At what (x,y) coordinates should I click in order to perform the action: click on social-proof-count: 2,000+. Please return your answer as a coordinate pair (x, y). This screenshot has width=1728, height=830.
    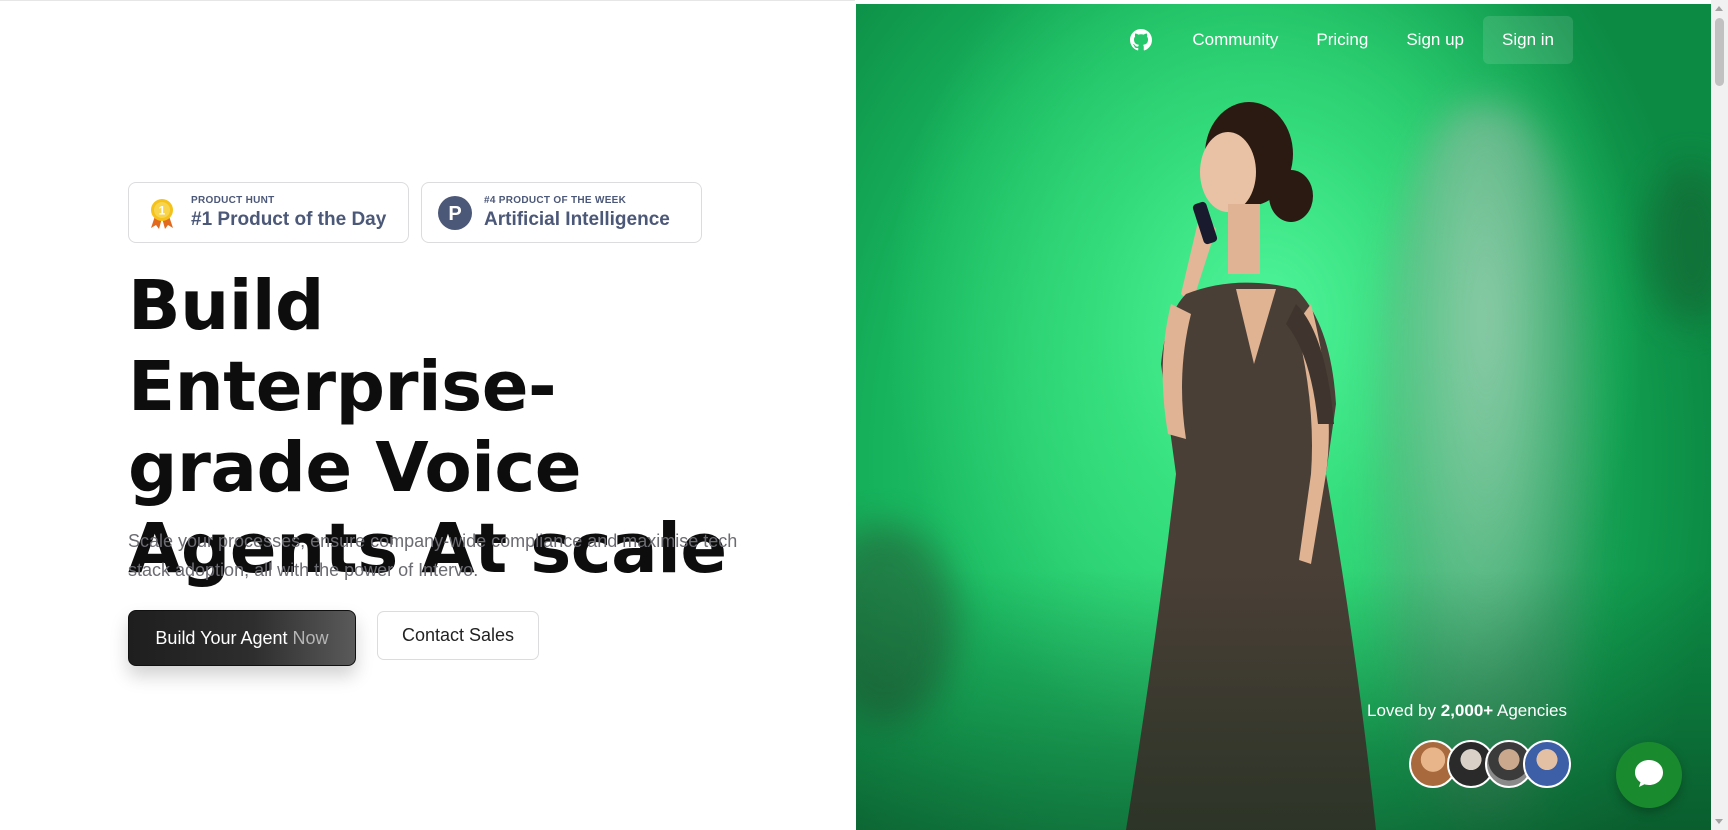
    Looking at the image, I should click on (1467, 710).